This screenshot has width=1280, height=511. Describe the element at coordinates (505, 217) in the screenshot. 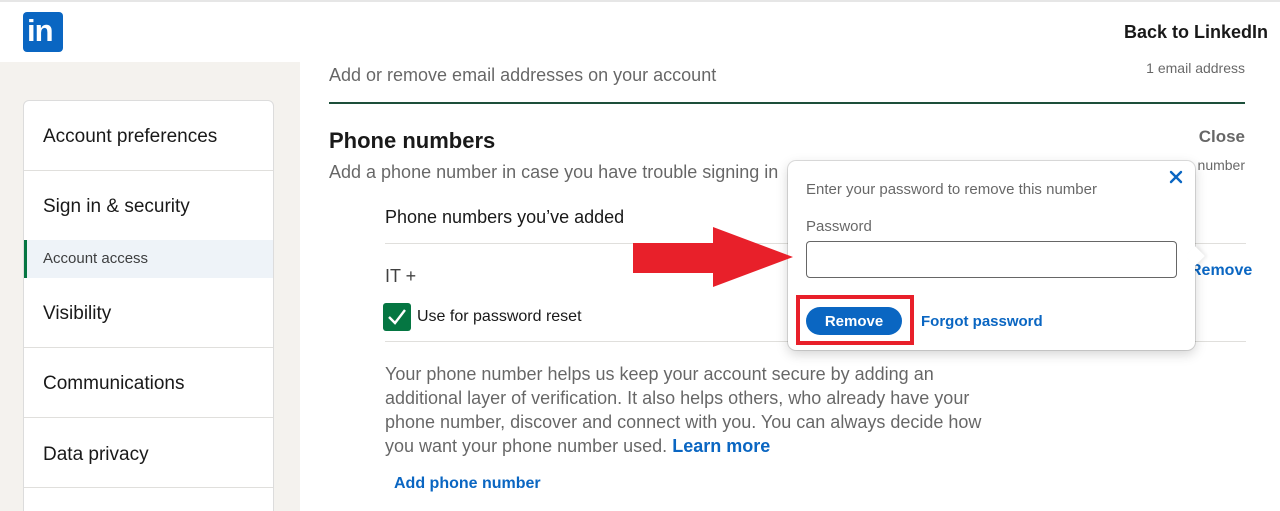

I see `added-phones-heading: Phone numbers you’ve added` at that location.